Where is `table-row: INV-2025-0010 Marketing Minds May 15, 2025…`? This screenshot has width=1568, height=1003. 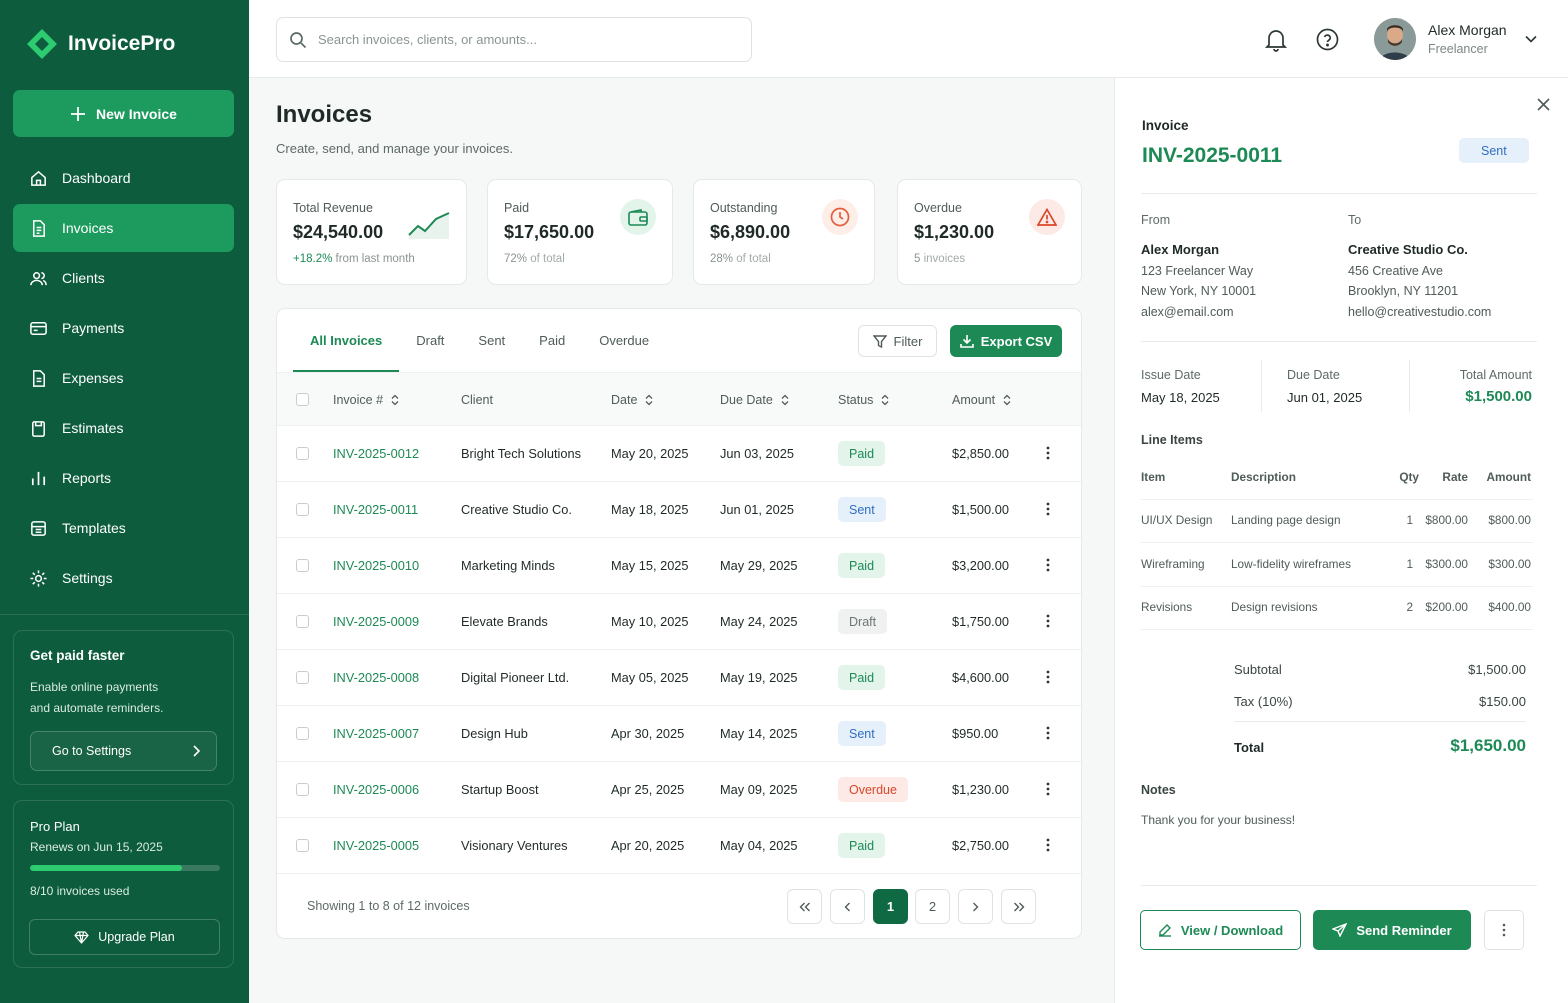 table-row: INV-2025-0010 Marketing Minds May 15, 2025… is located at coordinates (679, 566).